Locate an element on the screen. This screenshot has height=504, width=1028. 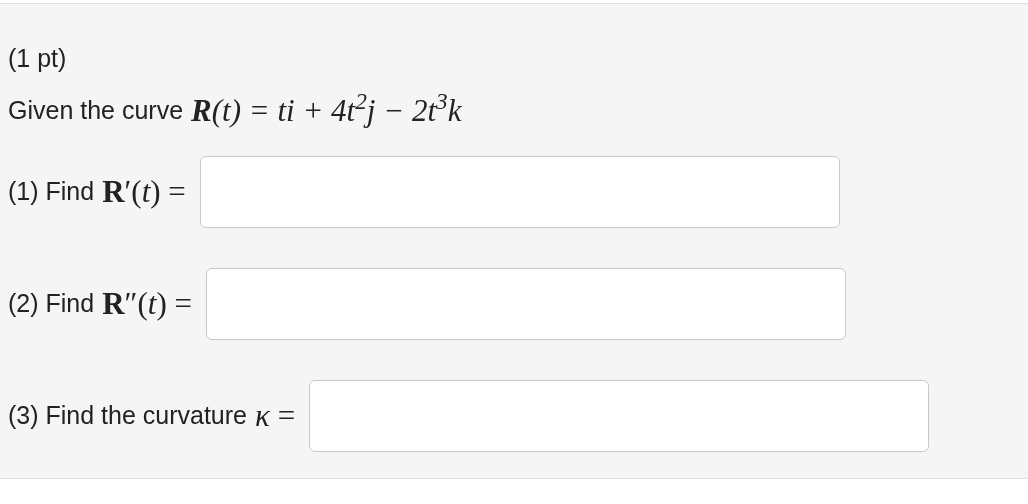
question-formula: R′(t) = is located at coordinates (144, 191).